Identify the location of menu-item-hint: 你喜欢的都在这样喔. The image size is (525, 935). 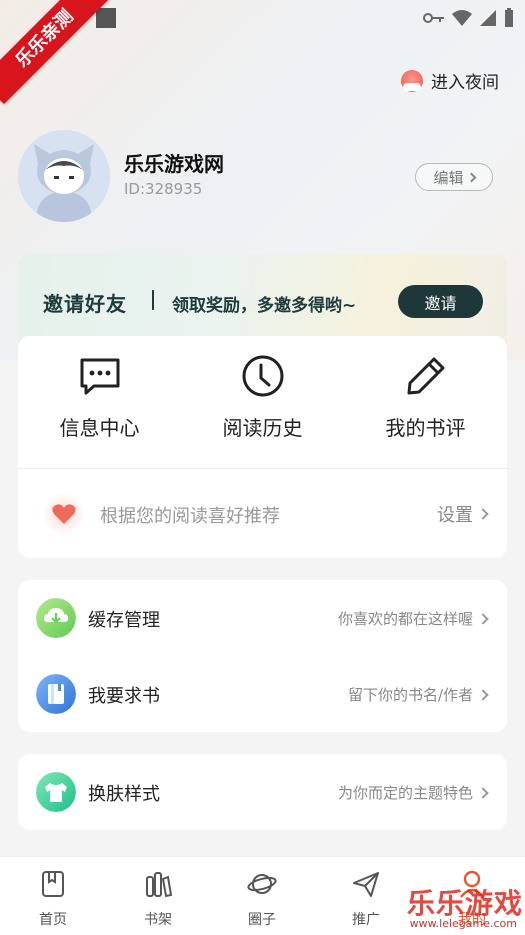
(413, 618).